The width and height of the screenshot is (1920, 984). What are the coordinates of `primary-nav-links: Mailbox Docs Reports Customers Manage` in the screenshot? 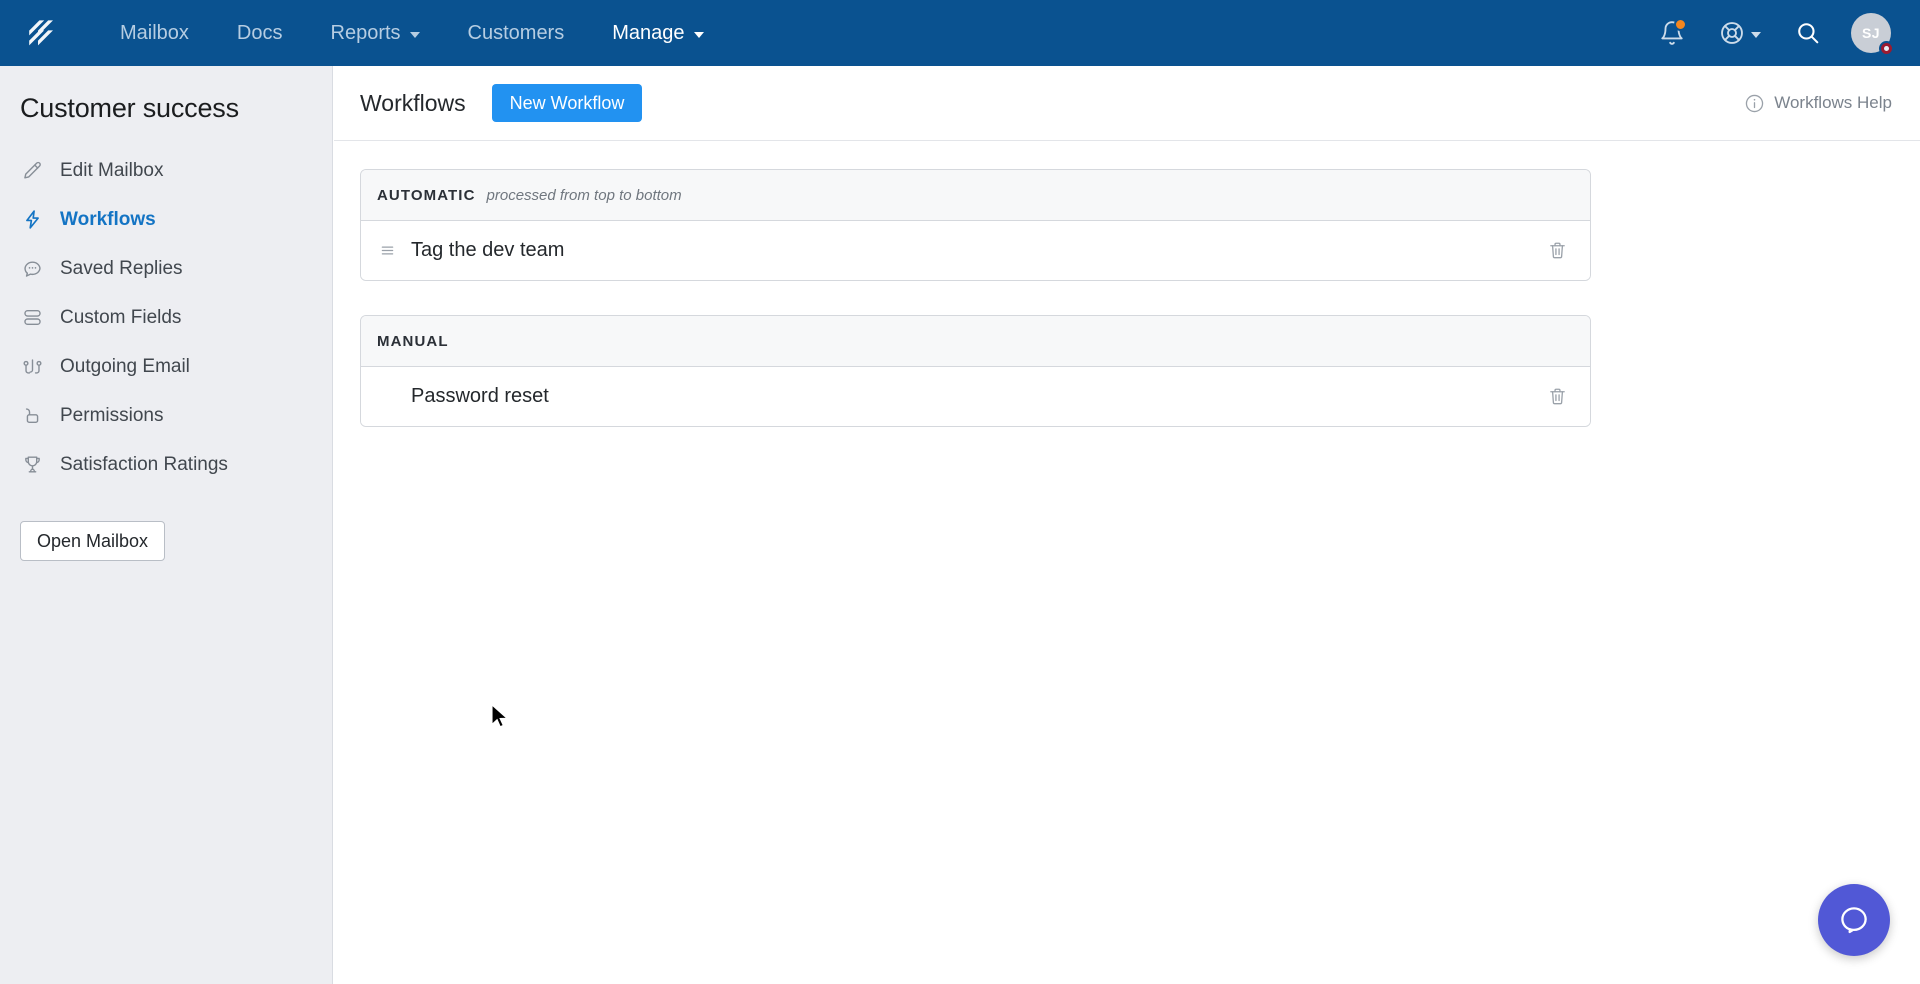 It's located at (412, 33).